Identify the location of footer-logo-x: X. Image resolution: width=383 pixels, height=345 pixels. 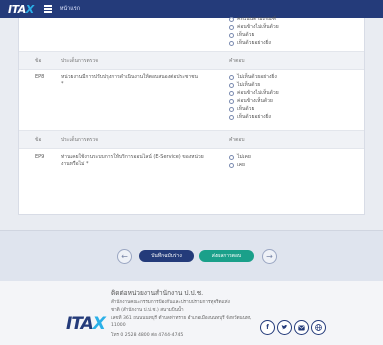
(99, 324).